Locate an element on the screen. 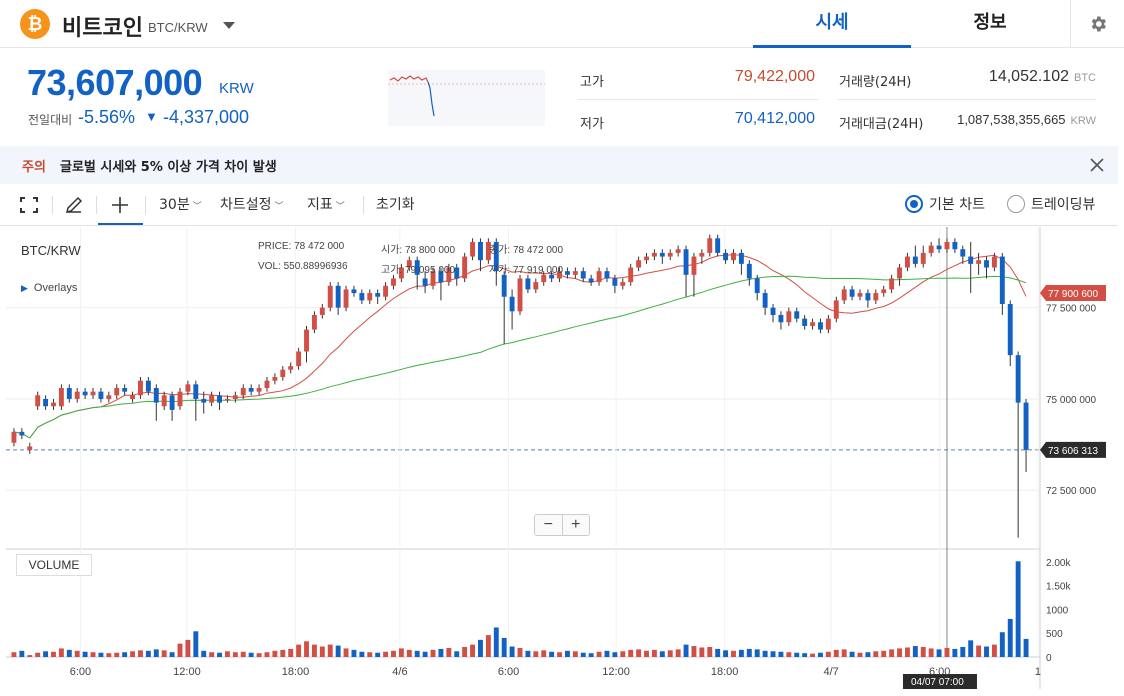 The height and width of the screenshot is (696, 1124). legend-close: 종가: 78 472 000 is located at coordinates (526, 248).